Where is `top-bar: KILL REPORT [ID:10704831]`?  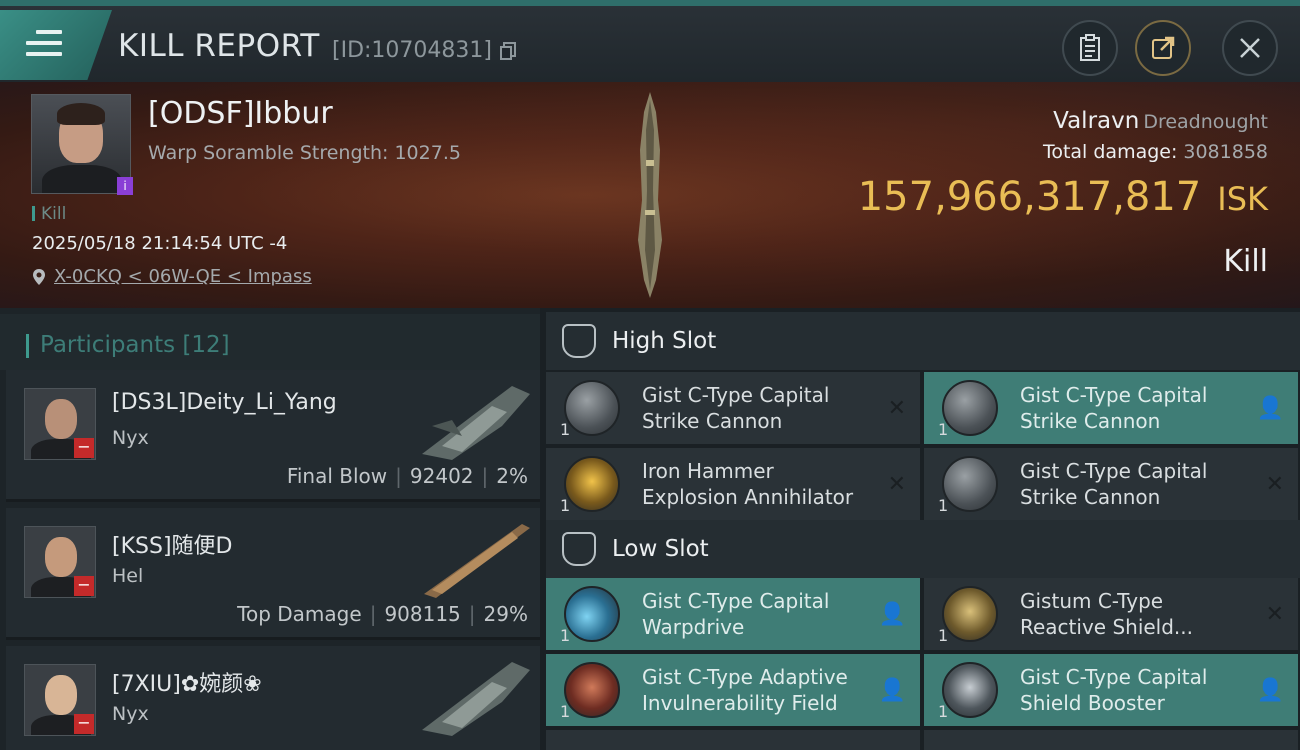
top-bar: KILL REPORT [ID:10704831] is located at coordinates (650, 41).